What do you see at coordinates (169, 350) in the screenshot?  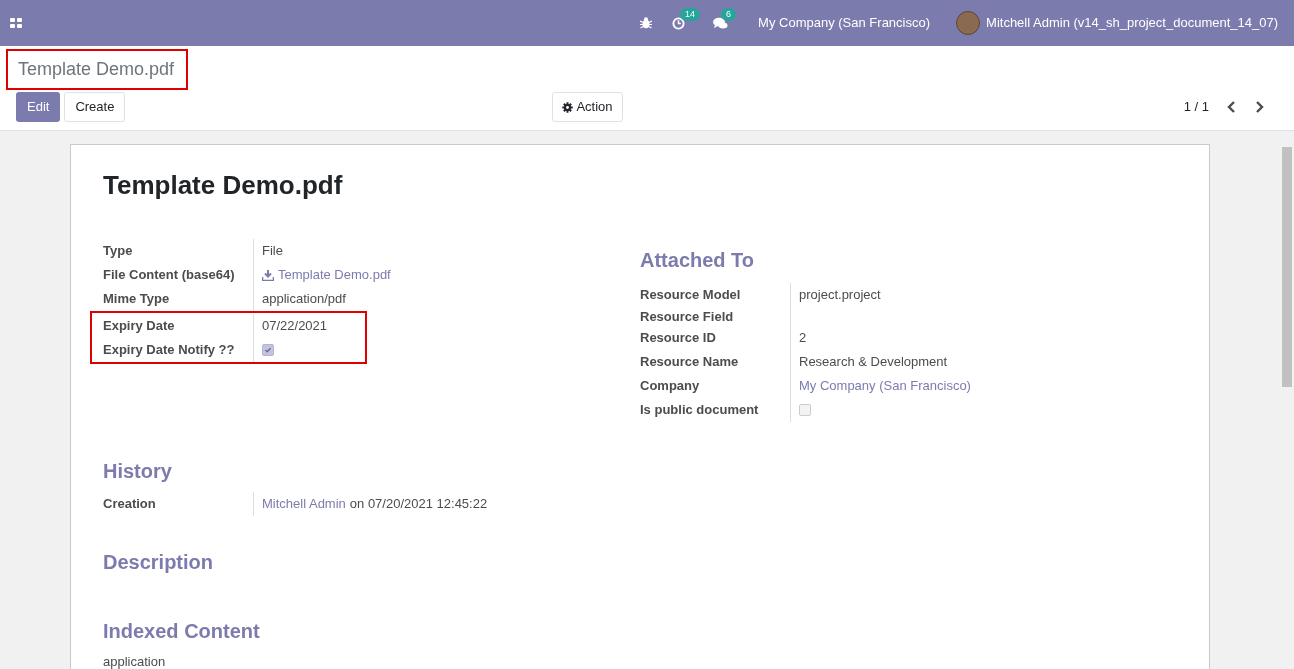 I see `field-label: Expiry Date Notify ??` at bounding box center [169, 350].